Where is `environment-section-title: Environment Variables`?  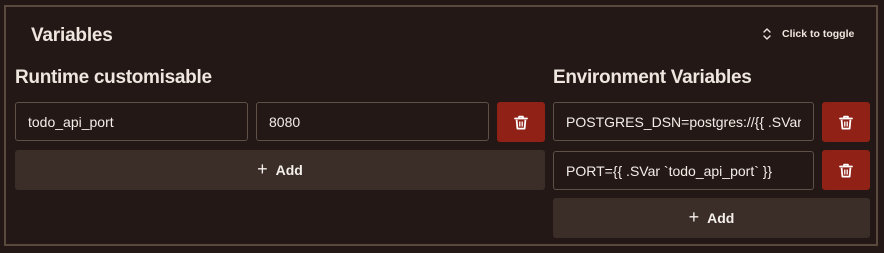 environment-section-title: Environment Variables is located at coordinates (652, 77).